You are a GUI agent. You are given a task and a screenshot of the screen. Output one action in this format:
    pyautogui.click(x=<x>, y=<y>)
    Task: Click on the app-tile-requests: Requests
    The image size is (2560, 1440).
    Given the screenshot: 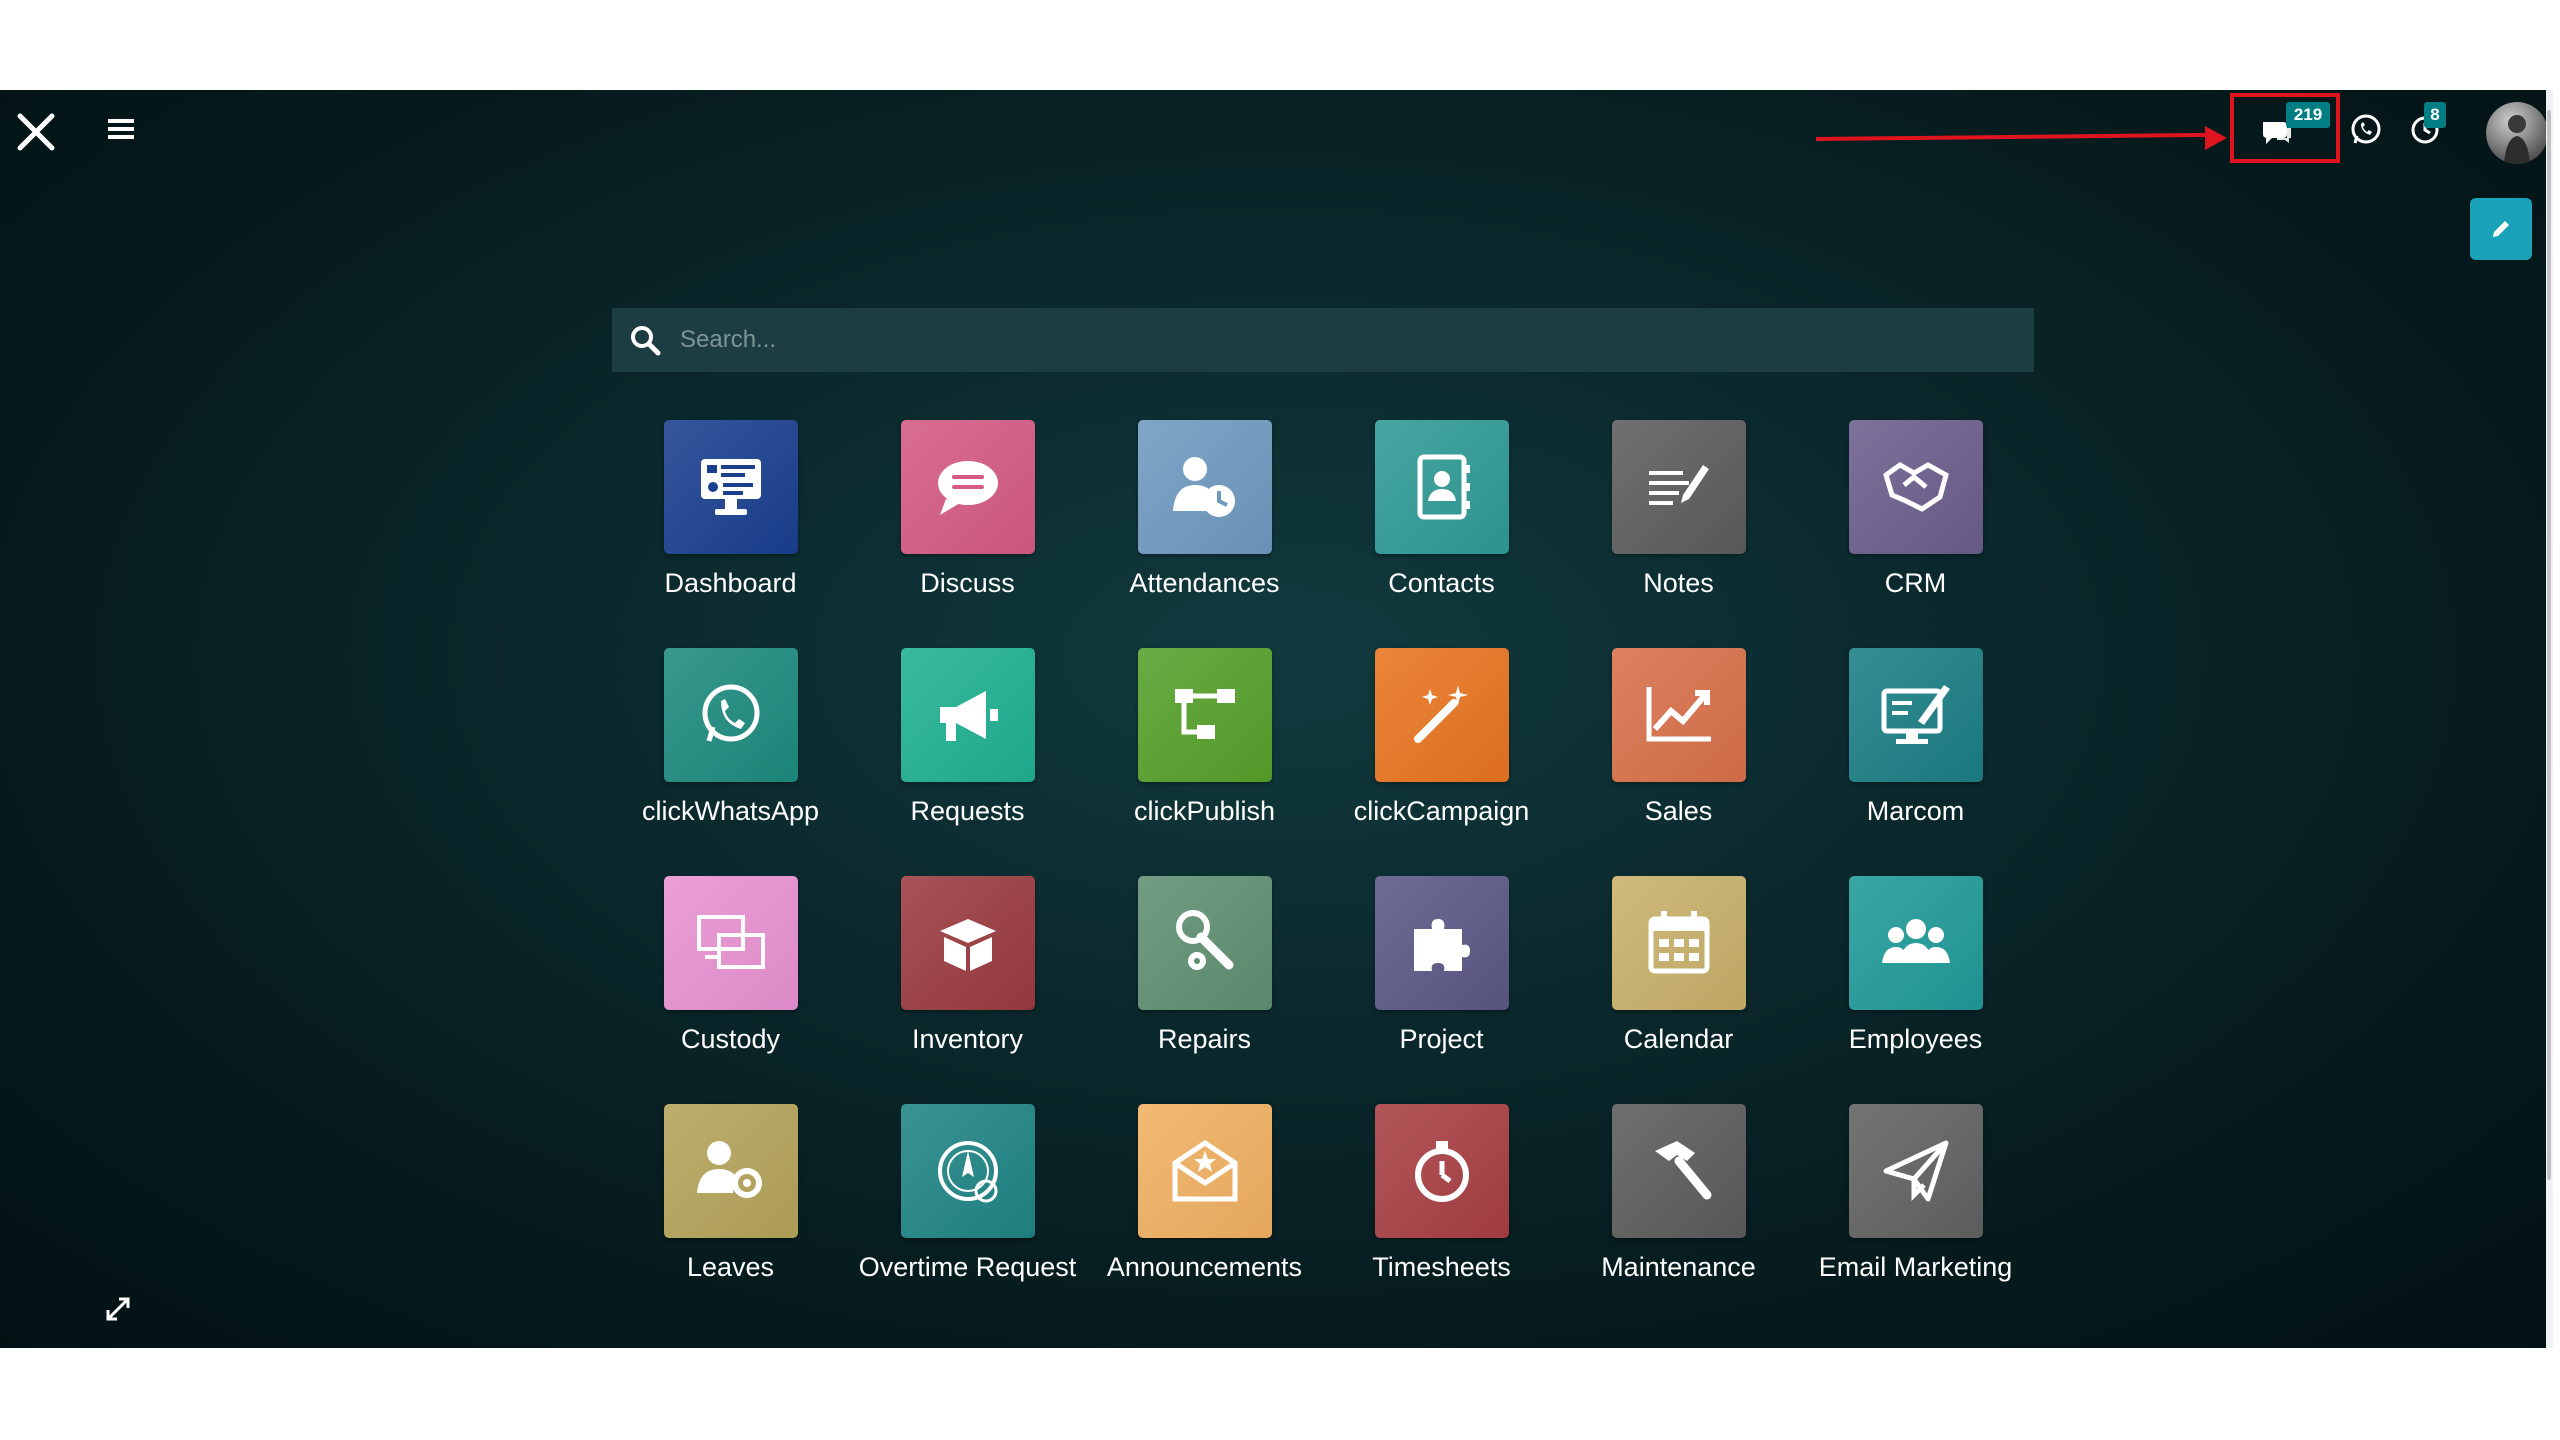 What is the action you would take?
    pyautogui.click(x=967, y=762)
    